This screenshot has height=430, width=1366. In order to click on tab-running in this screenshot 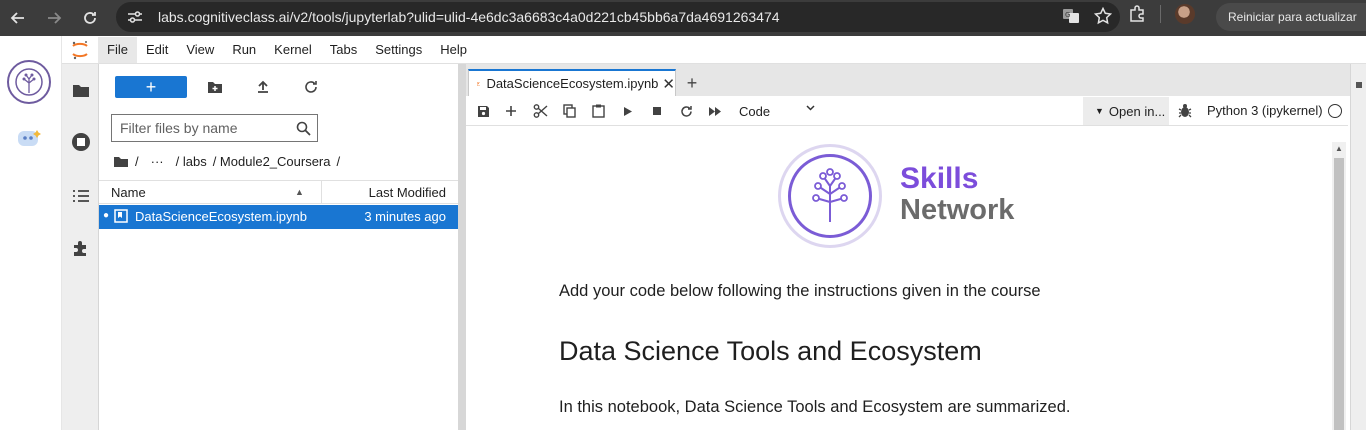, I will do `click(80, 142)`.